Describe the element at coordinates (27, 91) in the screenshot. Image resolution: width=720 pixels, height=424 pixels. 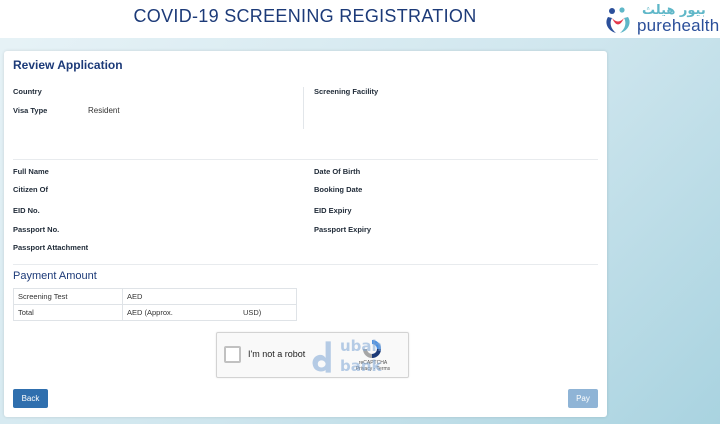
I see `country-label: Country` at that location.